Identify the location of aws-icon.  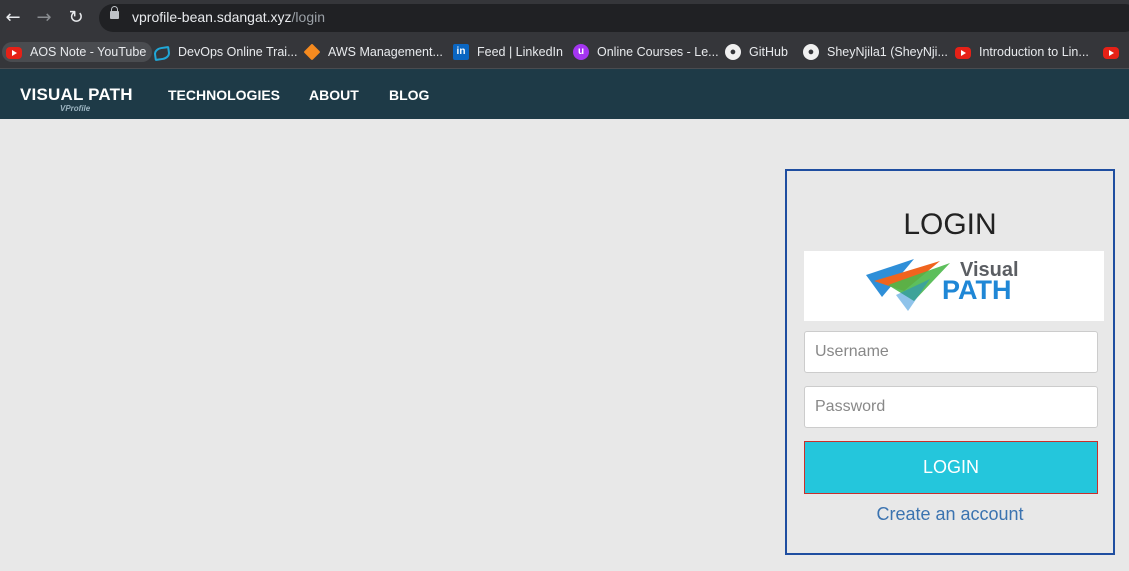
(312, 52).